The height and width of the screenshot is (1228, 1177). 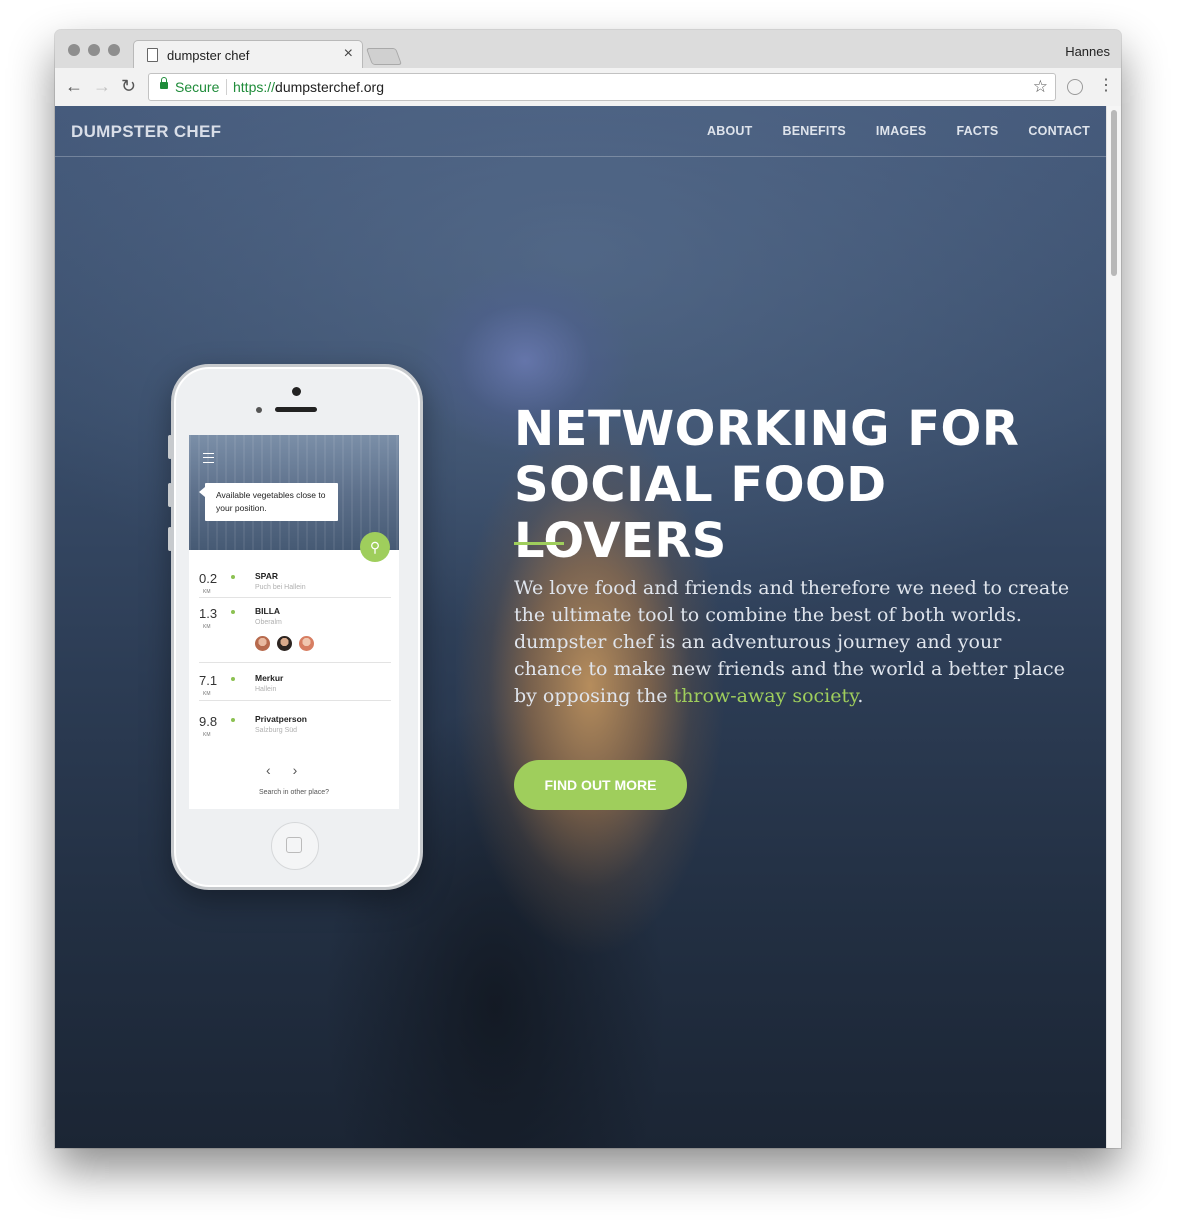 What do you see at coordinates (729, 131) in the screenshot?
I see `nav-link-about: ABOUT` at bounding box center [729, 131].